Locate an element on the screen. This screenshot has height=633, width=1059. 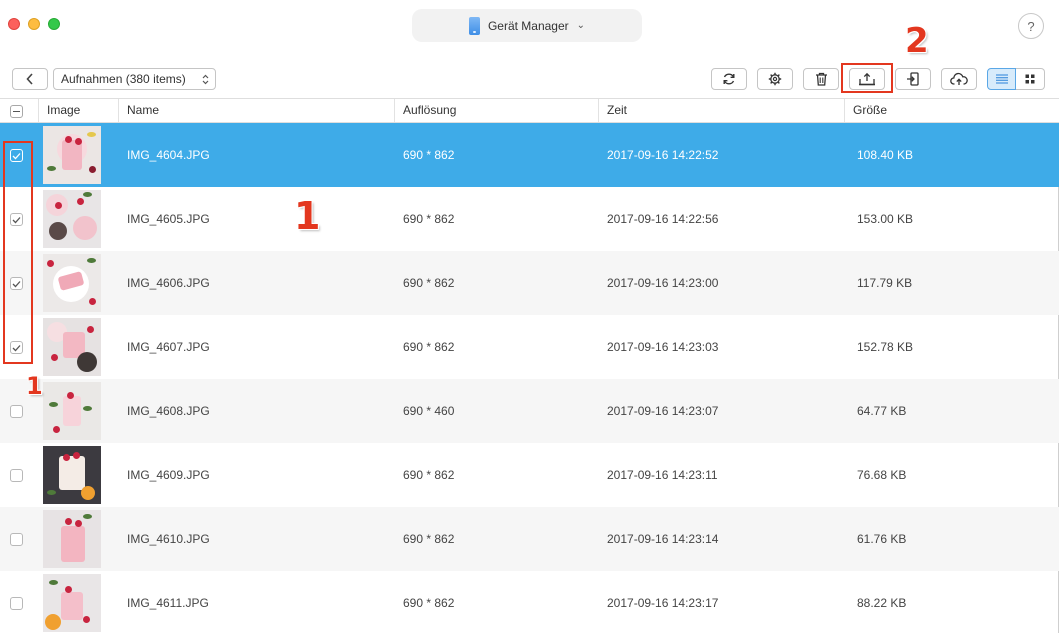
title-bar: Gerät Manager ⌄ ? is located at coordinates (529, 28).